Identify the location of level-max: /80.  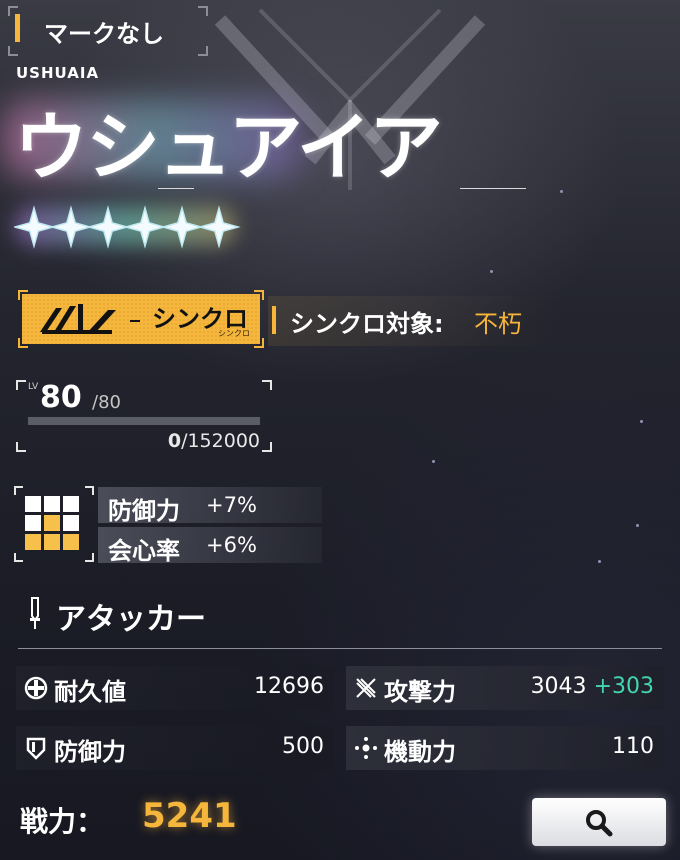
(106, 402).